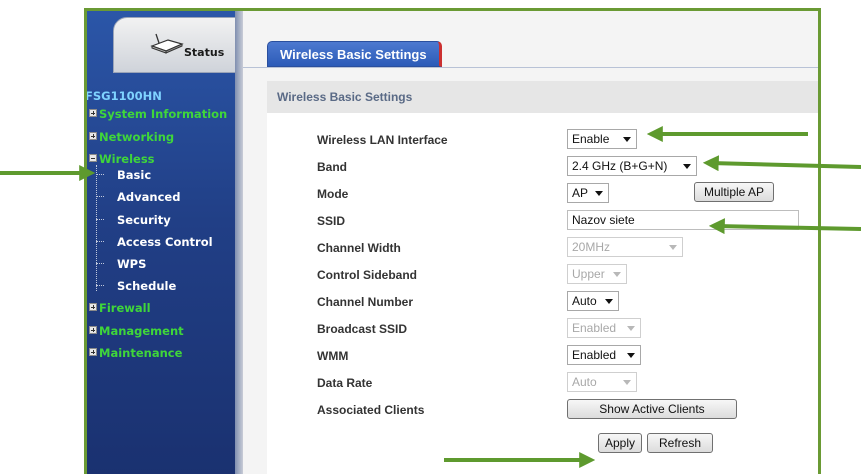  I want to click on sidebar-sub-access-control: Access Control, so click(165, 242).